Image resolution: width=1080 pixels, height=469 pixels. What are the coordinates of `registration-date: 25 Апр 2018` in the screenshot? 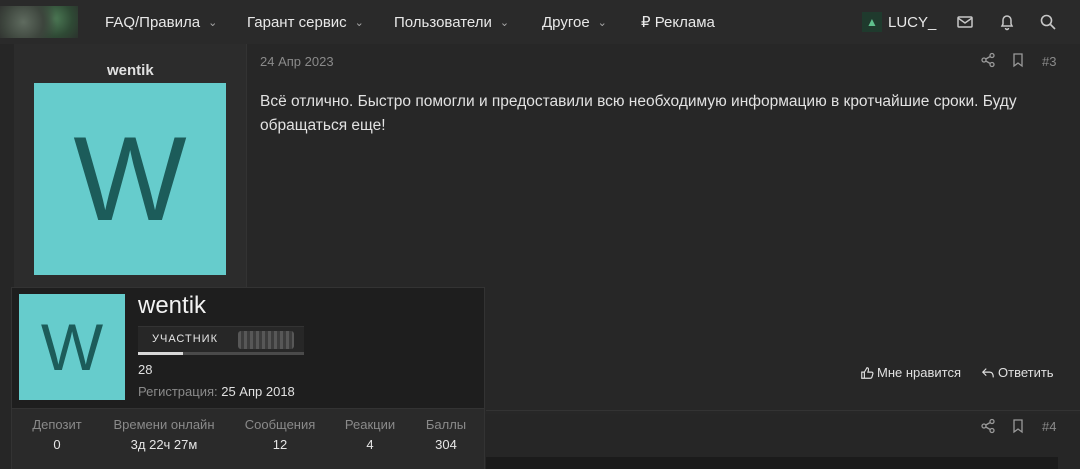 It's located at (258, 391).